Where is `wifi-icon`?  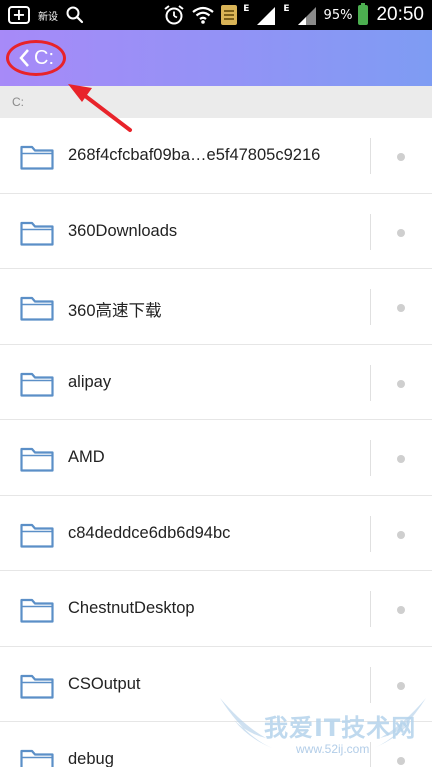
wifi-icon is located at coordinates (203, 15).